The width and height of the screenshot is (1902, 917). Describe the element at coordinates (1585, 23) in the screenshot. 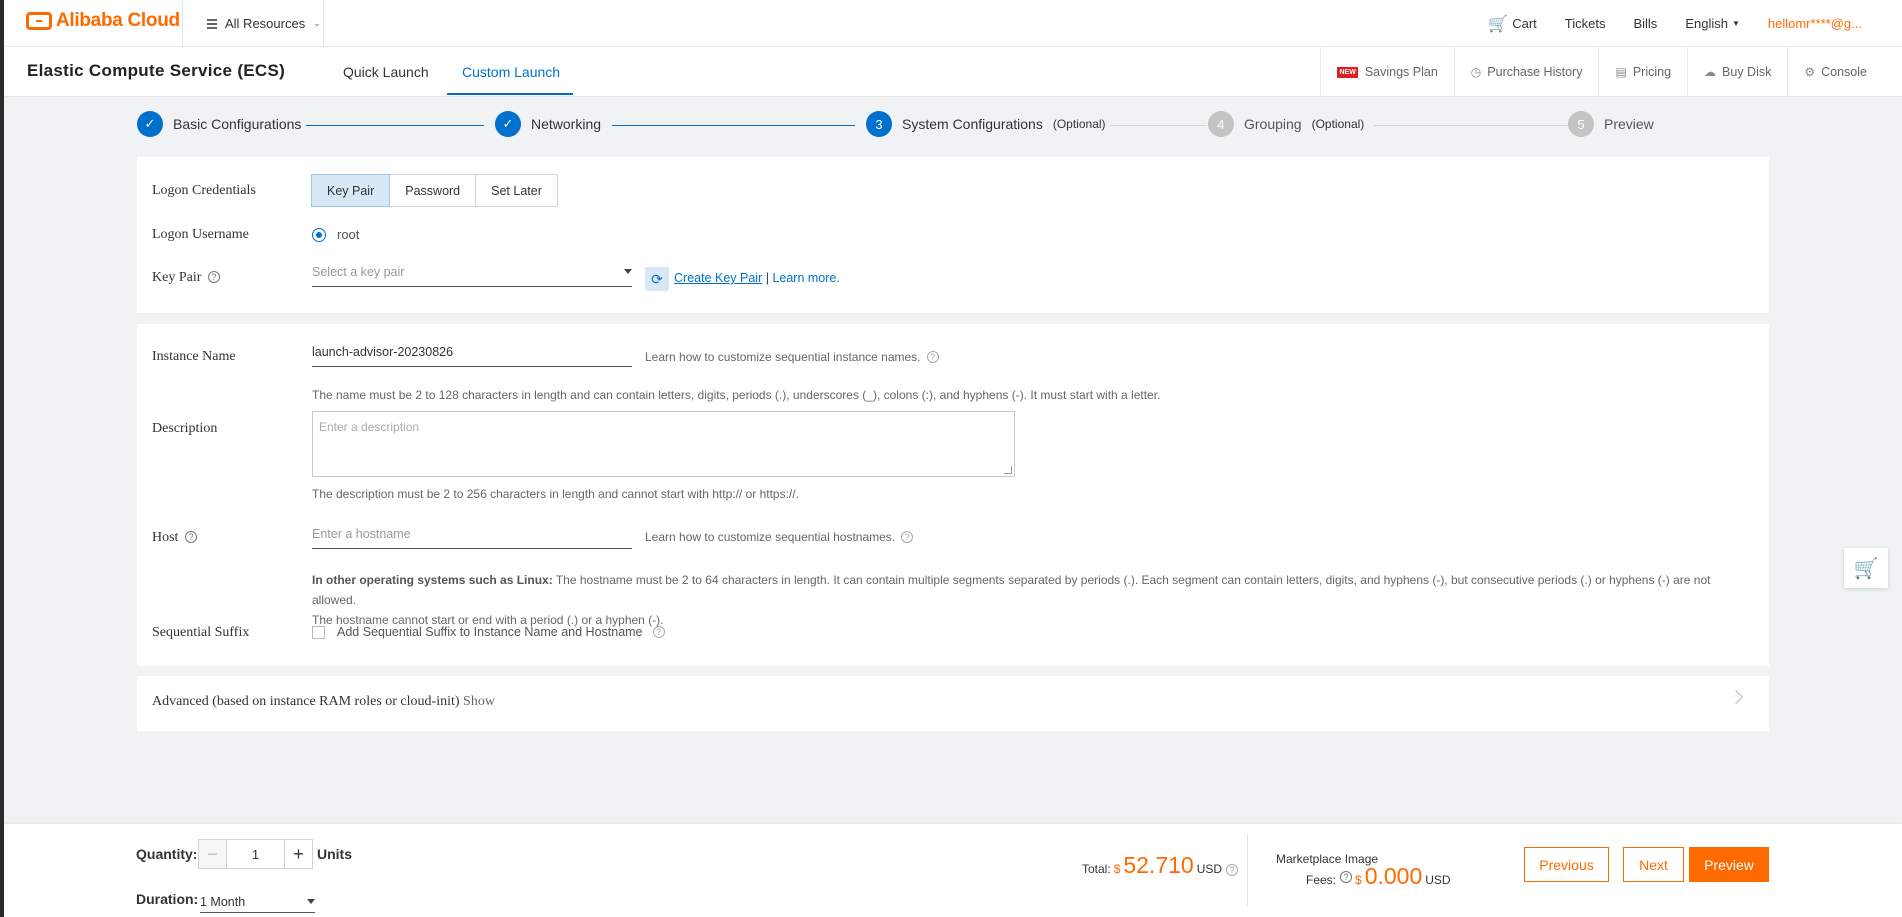

I see `tickets-link: Tickets` at that location.